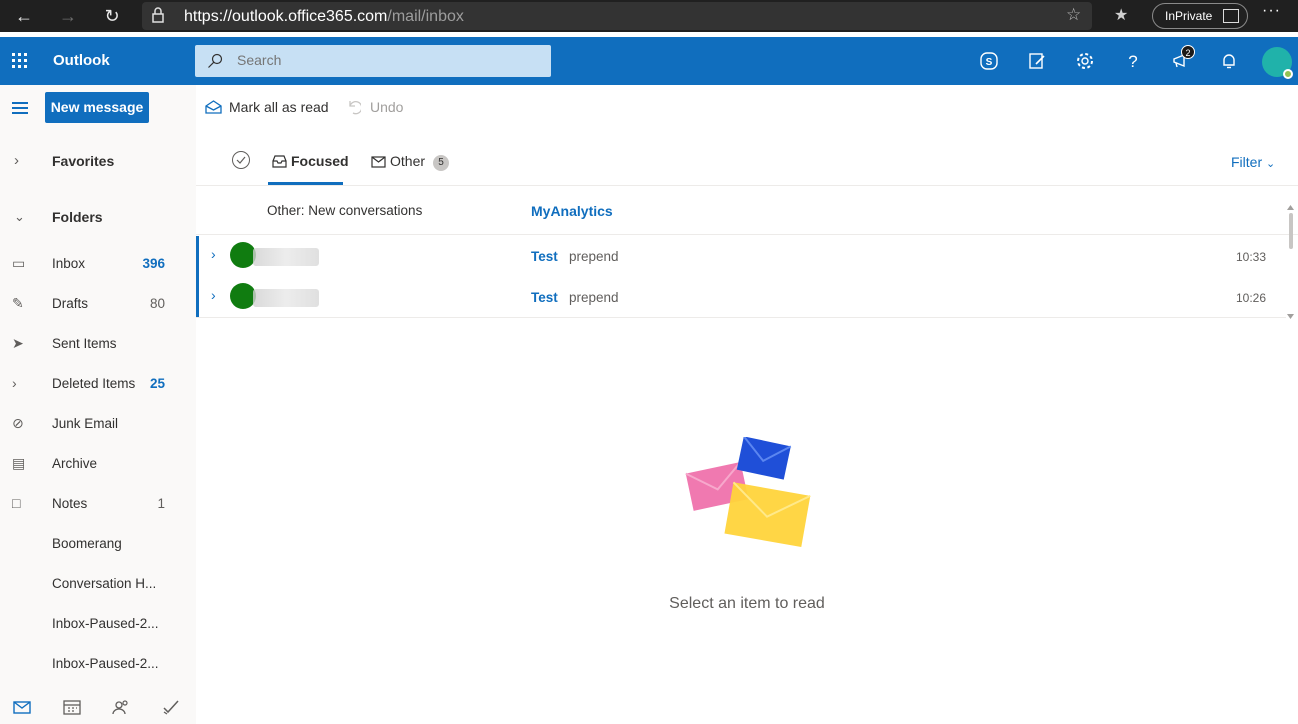 This screenshot has height=724, width=1298. I want to click on sender-name-redacted, so click(286, 298).